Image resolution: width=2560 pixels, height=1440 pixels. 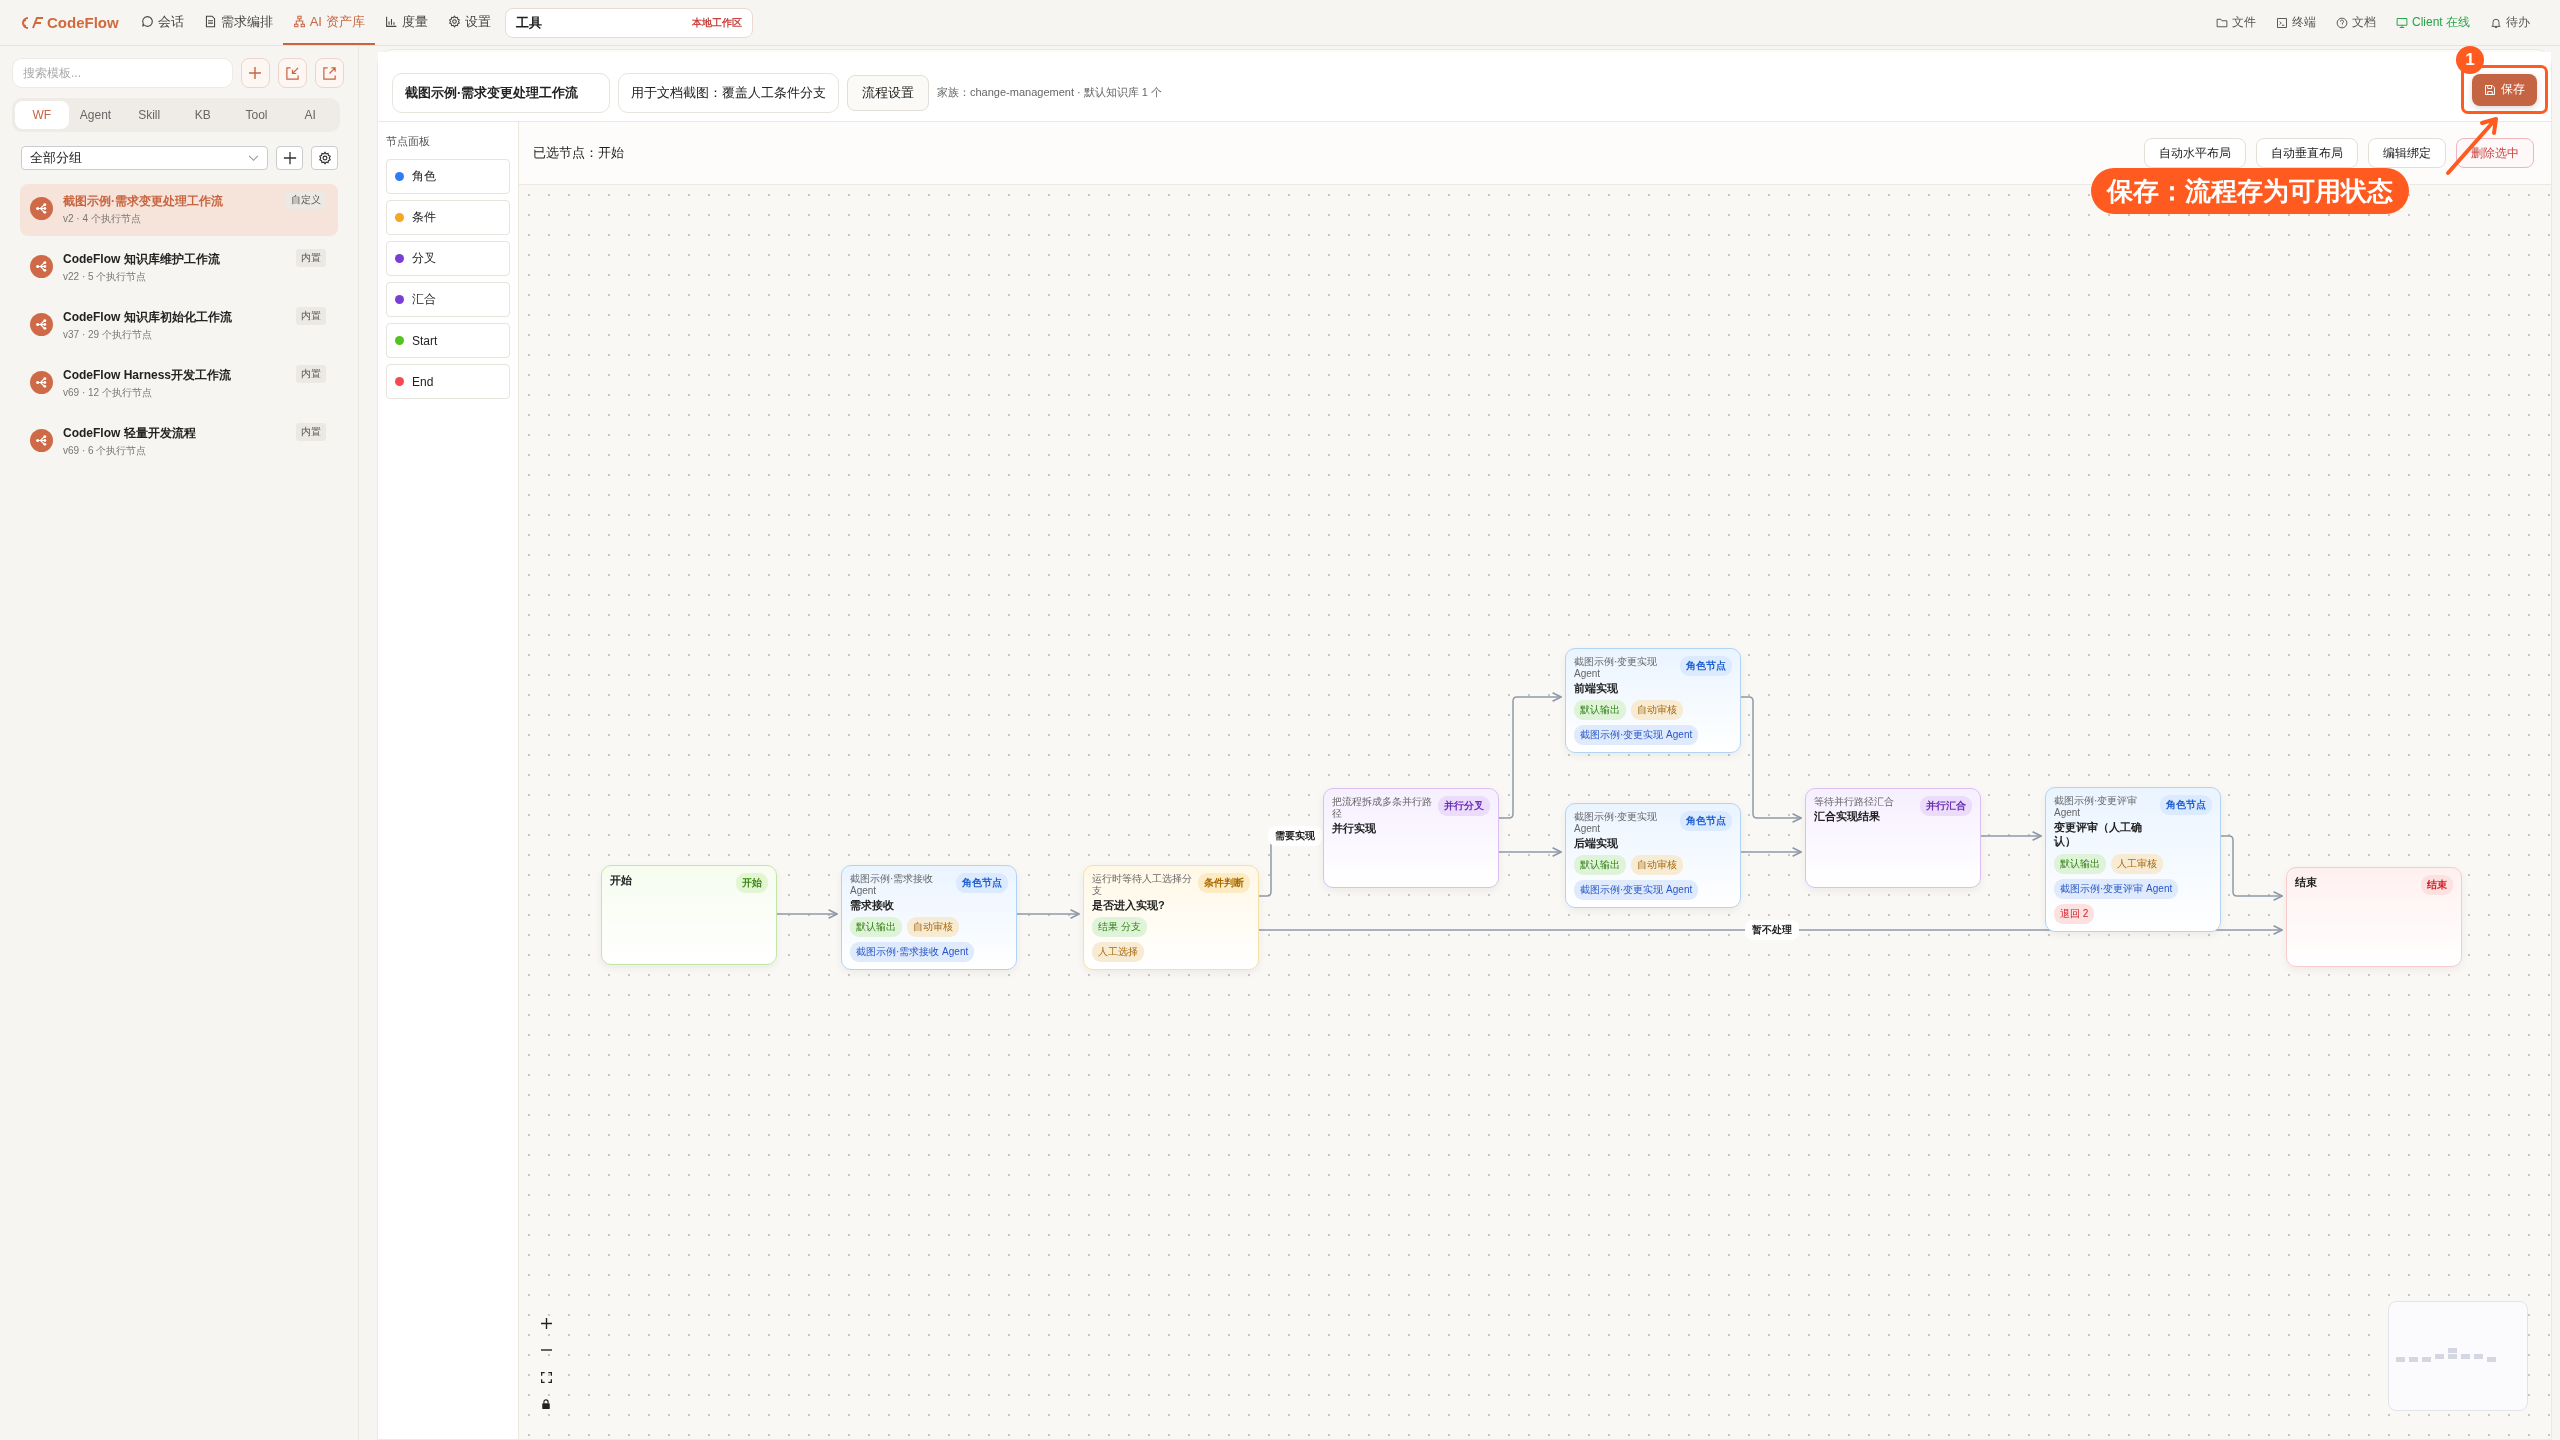 What do you see at coordinates (329, 73) in the screenshot?
I see `export-button` at bounding box center [329, 73].